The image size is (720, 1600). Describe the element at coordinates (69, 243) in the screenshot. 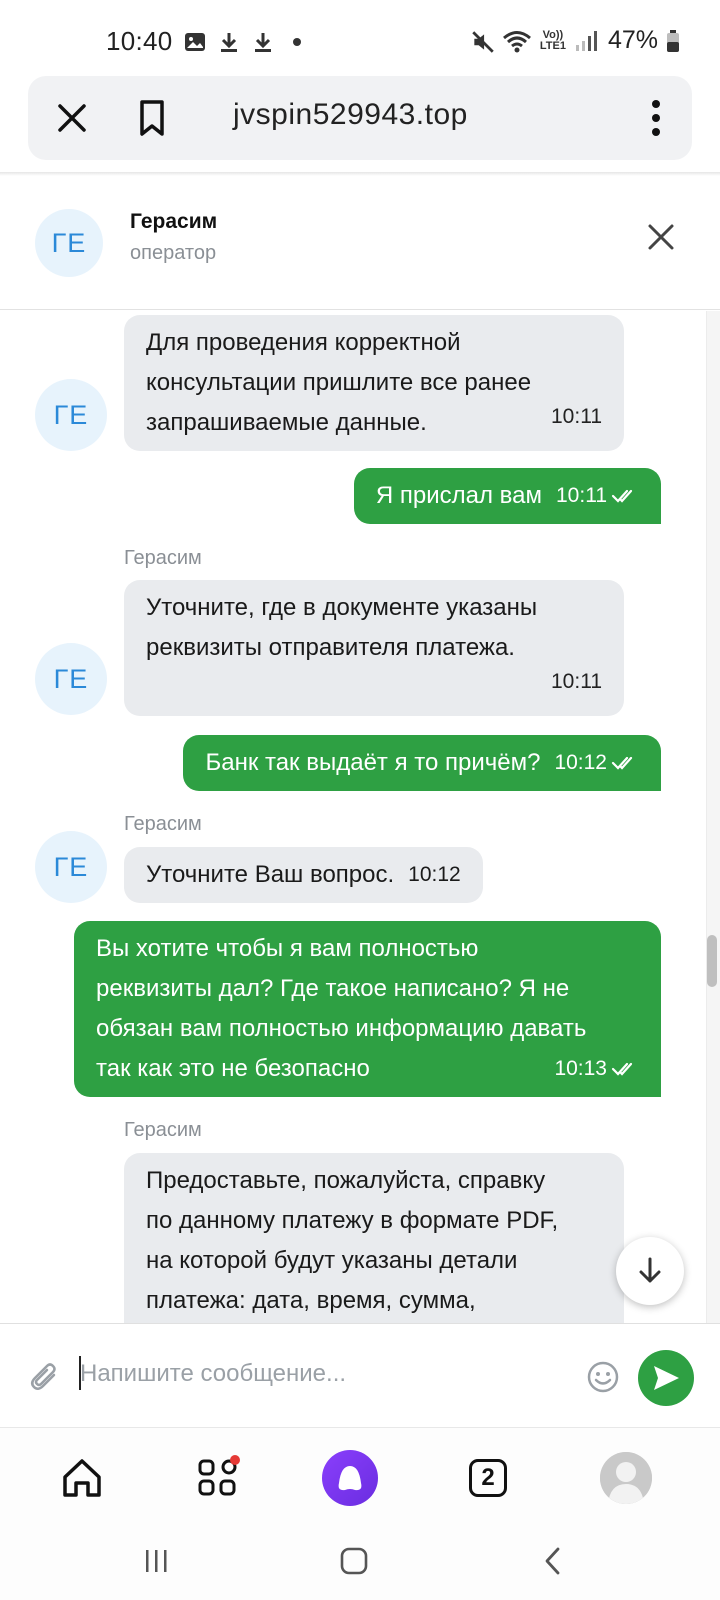

I see `operator-avatar: ГЕ` at that location.